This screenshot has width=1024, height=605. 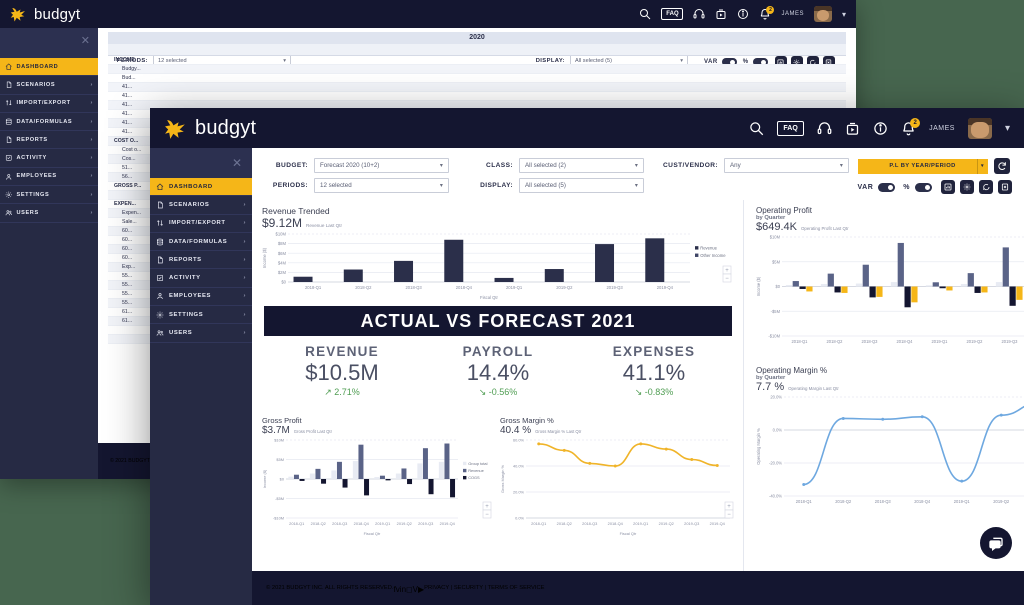 What do you see at coordinates (474, 477) in the screenshot?
I see `legend-label: COGS` at bounding box center [474, 477].